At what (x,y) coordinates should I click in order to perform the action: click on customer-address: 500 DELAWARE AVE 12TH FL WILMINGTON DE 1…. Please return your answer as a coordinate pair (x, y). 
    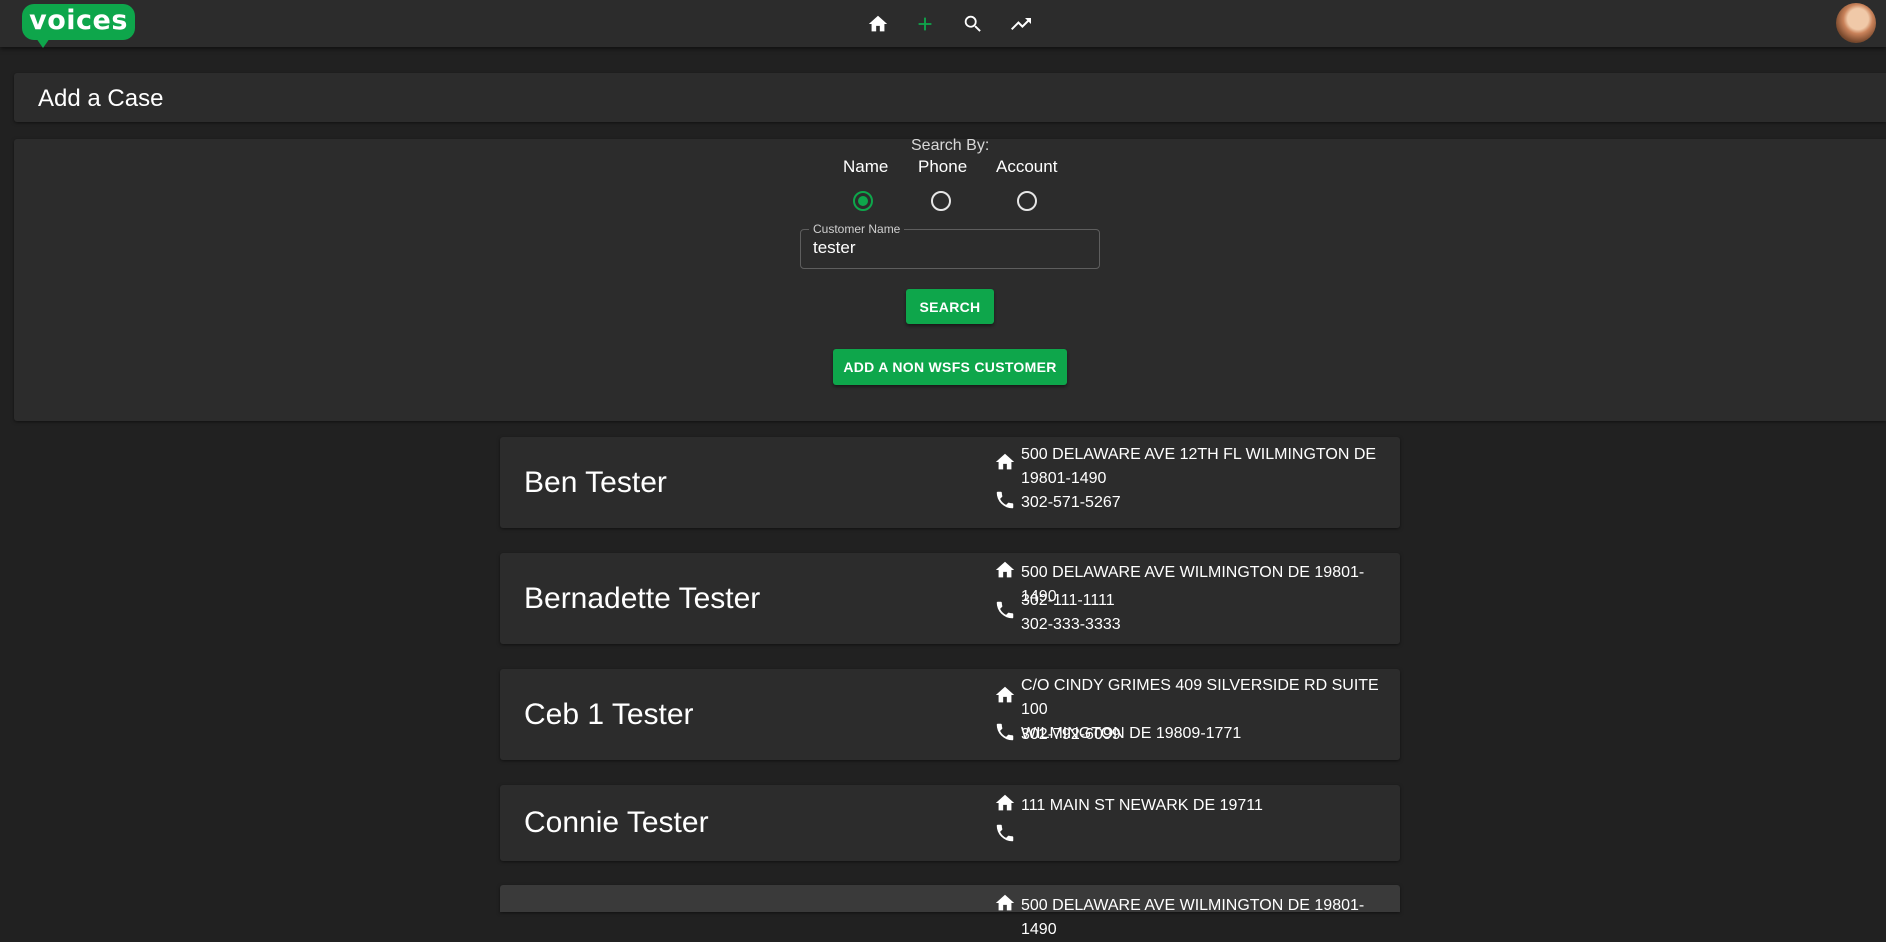
    Looking at the image, I should click on (1209, 467).